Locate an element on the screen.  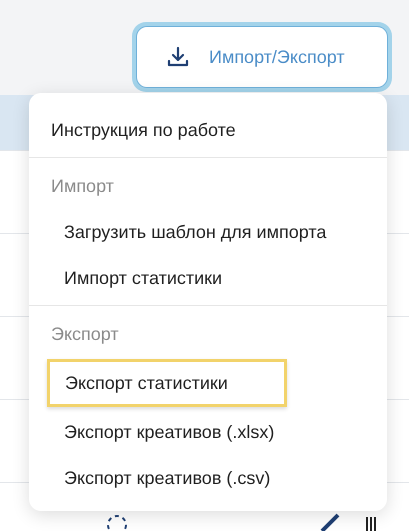
menu-item: Экспорт креативов (.csv) is located at coordinates (208, 478).